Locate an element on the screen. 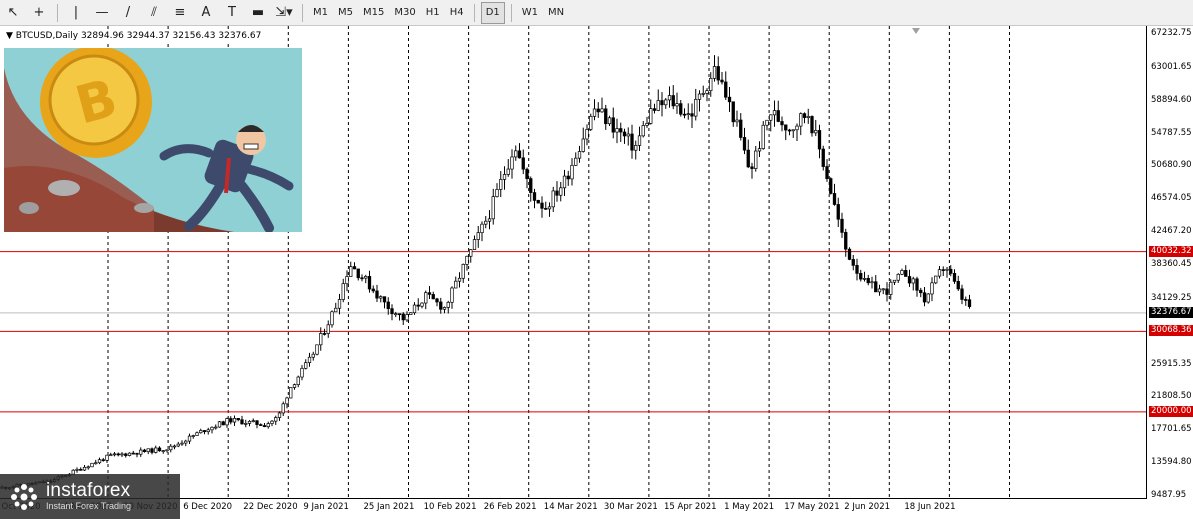 The width and height of the screenshot is (1193, 519). horizontal-line-icon: — is located at coordinates (102, 13).